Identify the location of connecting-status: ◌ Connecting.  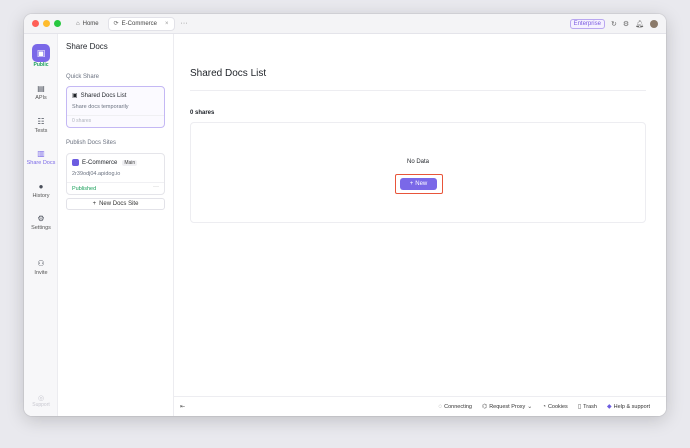
(455, 407).